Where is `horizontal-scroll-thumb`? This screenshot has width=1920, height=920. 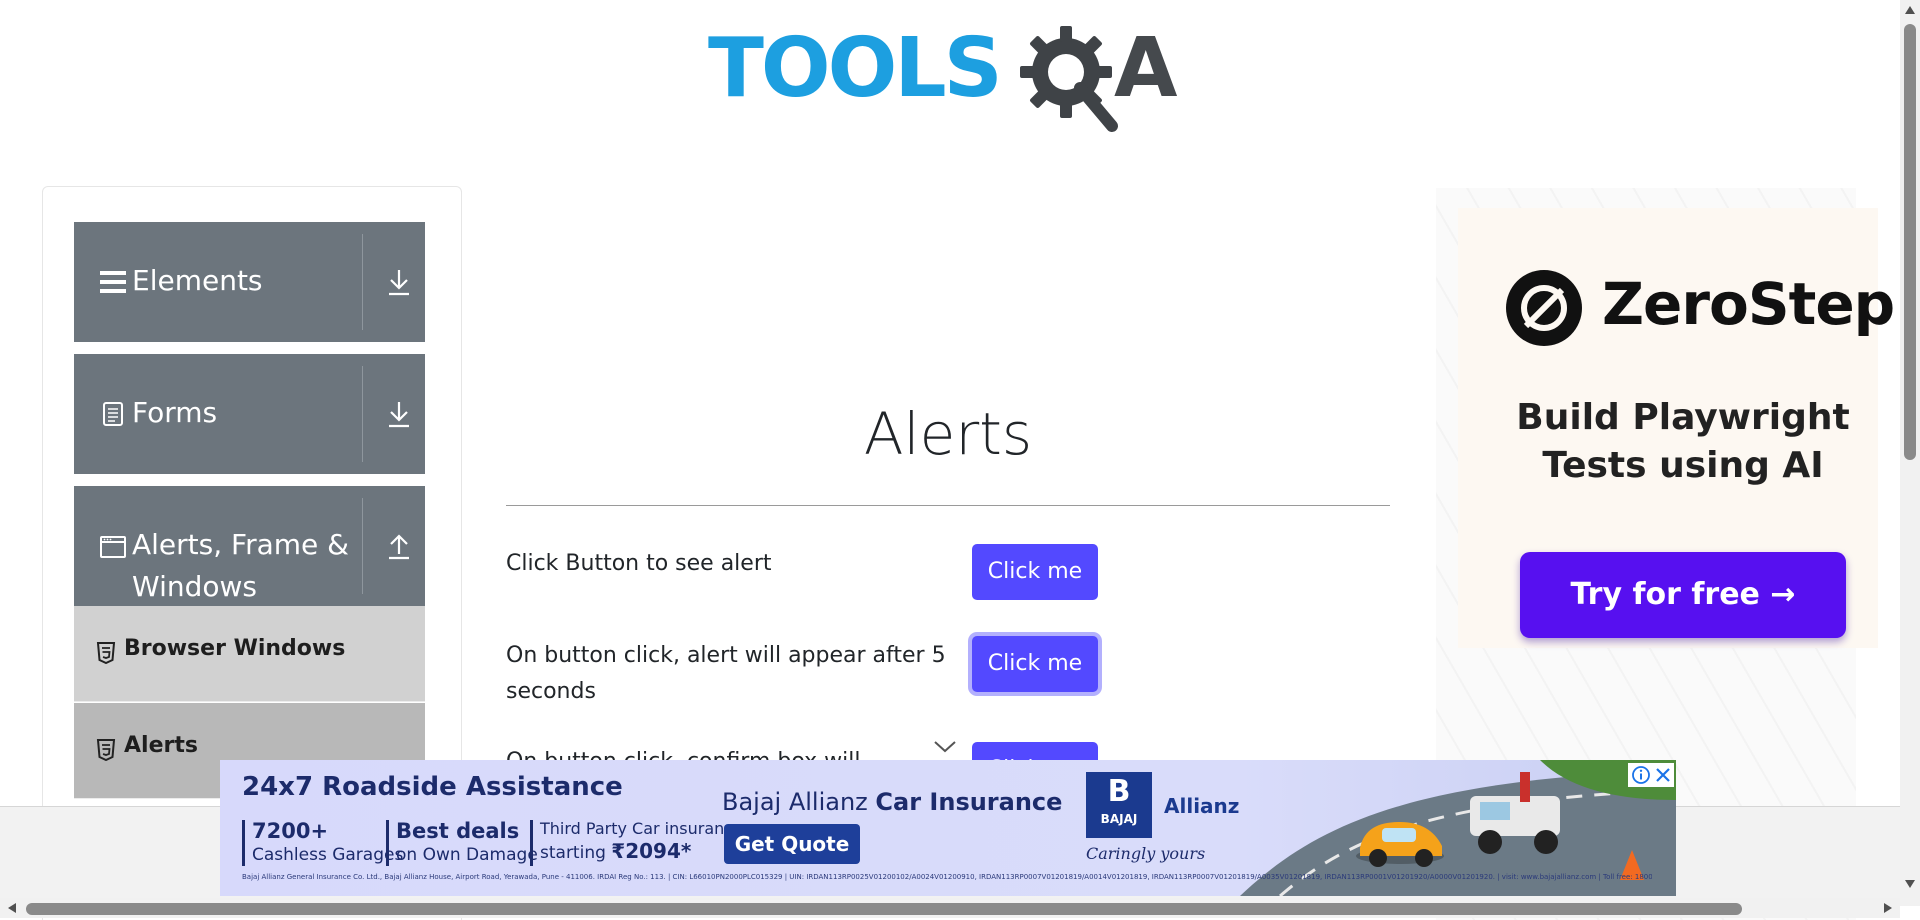
horizontal-scroll-thumb is located at coordinates (884, 909).